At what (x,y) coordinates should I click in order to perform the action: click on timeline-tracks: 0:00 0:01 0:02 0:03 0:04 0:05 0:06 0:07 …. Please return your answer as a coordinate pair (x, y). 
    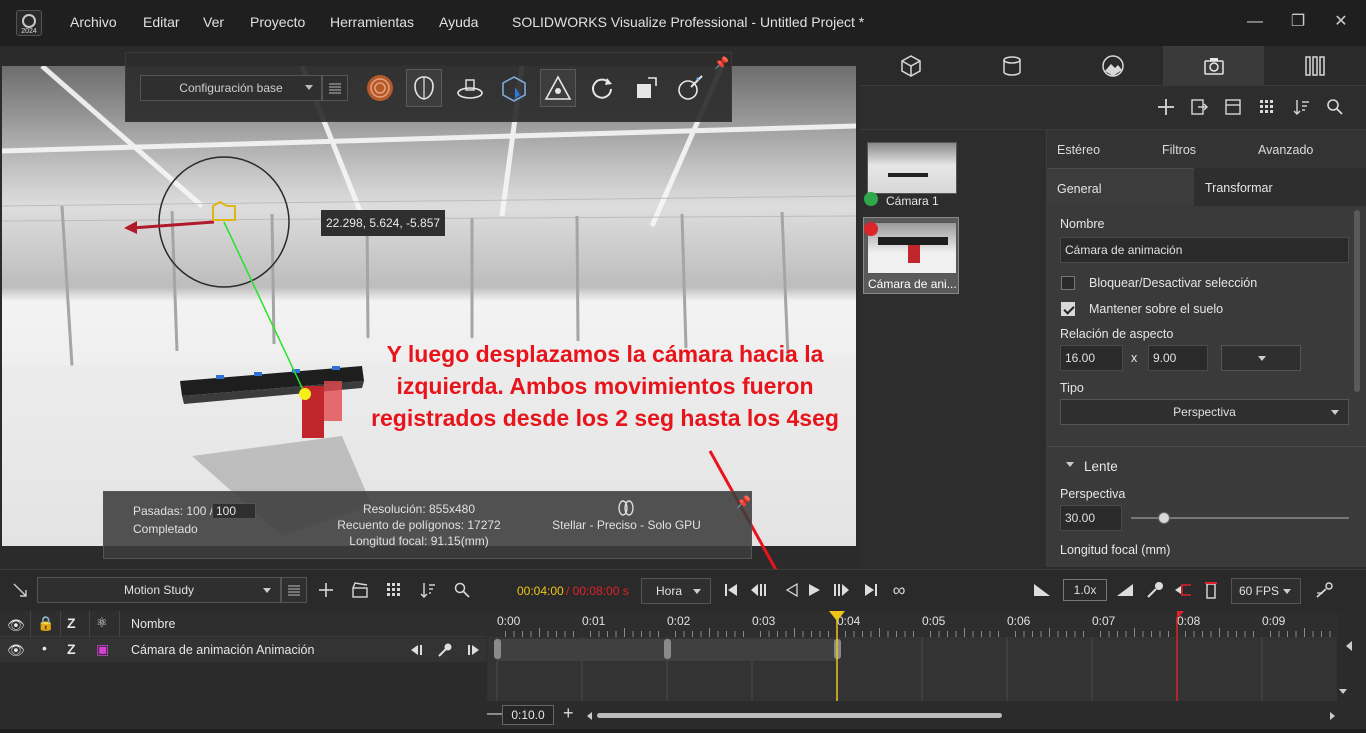
    Looking at the image, I should click on (912, 656).